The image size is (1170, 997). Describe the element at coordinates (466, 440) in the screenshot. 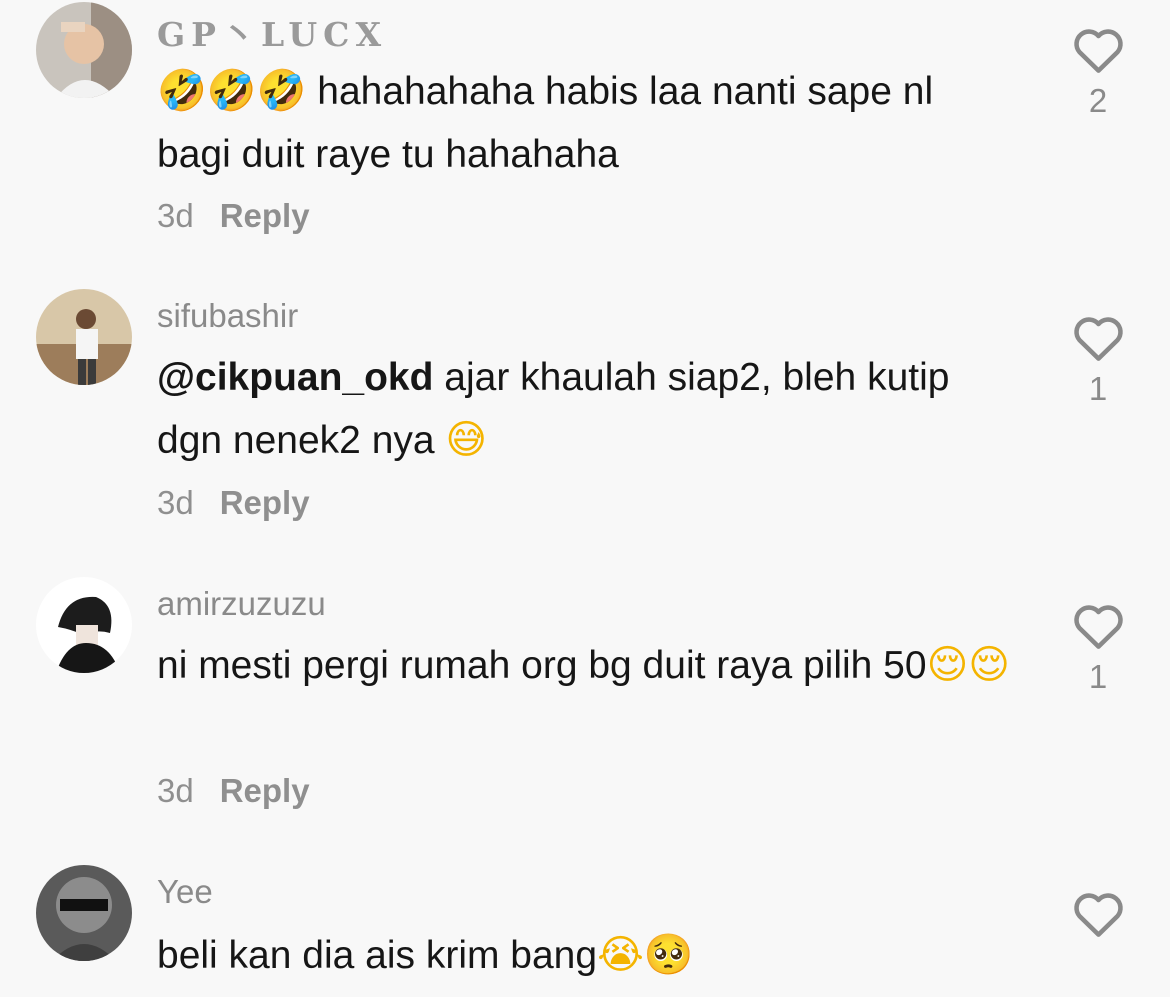

I see `grinning-sweat-emoji: 😅` at that location.